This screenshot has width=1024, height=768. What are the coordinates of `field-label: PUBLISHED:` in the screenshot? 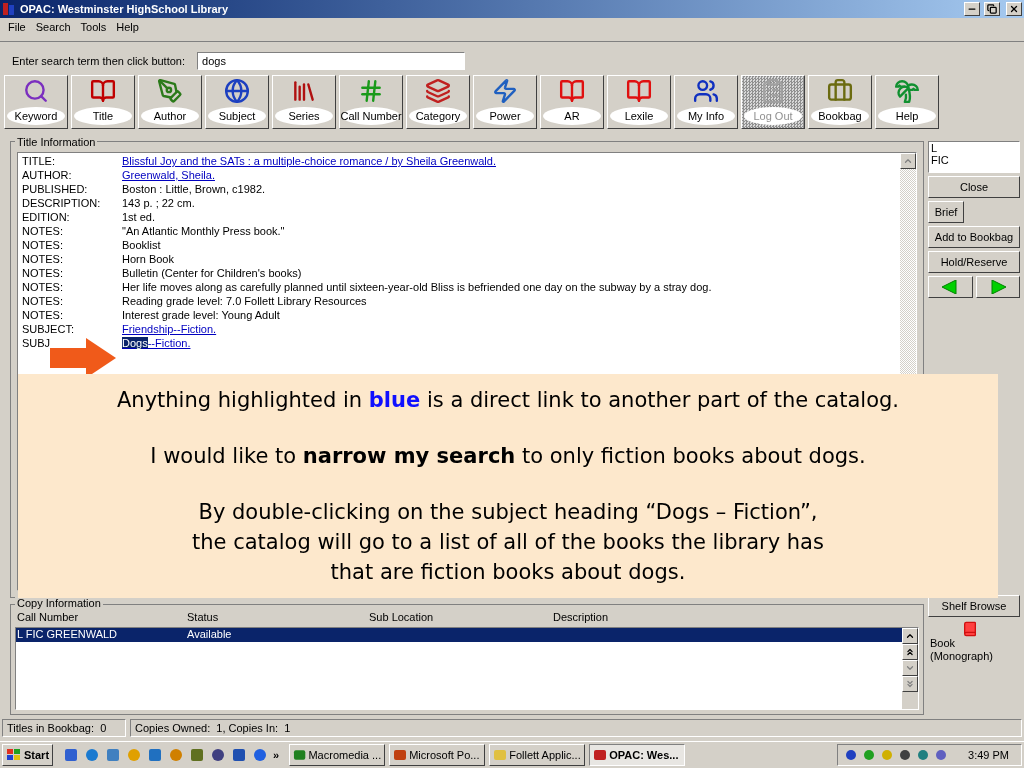 It's located at (55, 189).